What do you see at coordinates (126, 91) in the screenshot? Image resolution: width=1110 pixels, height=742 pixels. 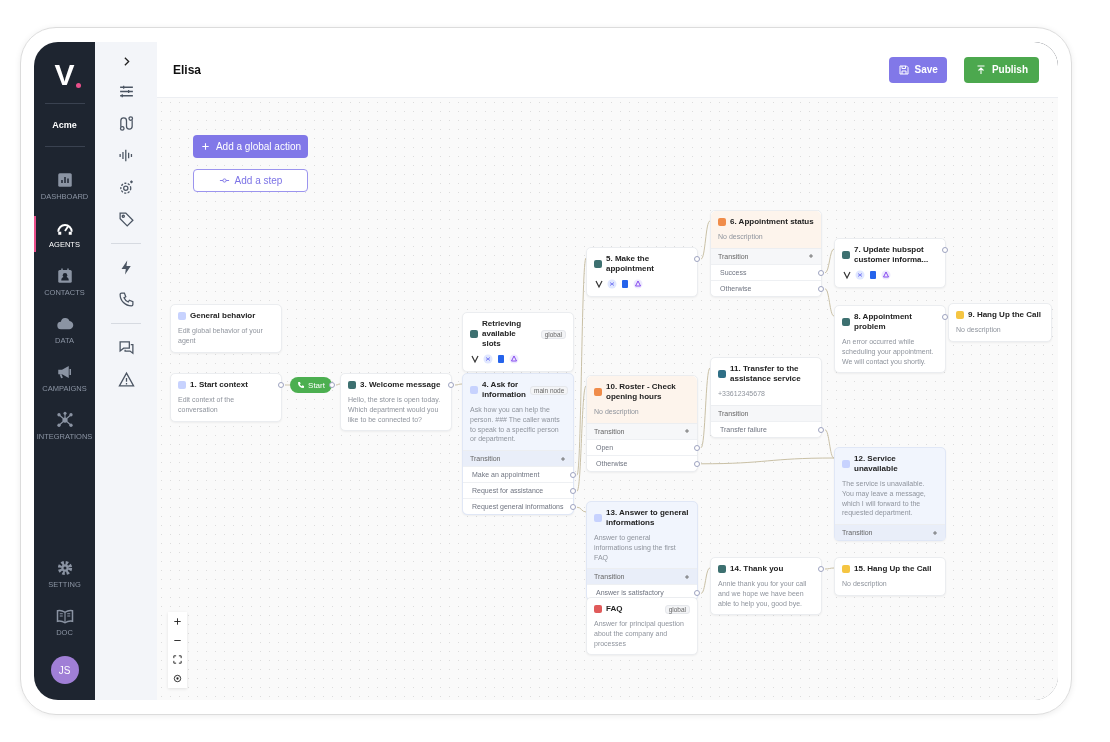 I see `sliders-icon` at bounding box center [126, 91].